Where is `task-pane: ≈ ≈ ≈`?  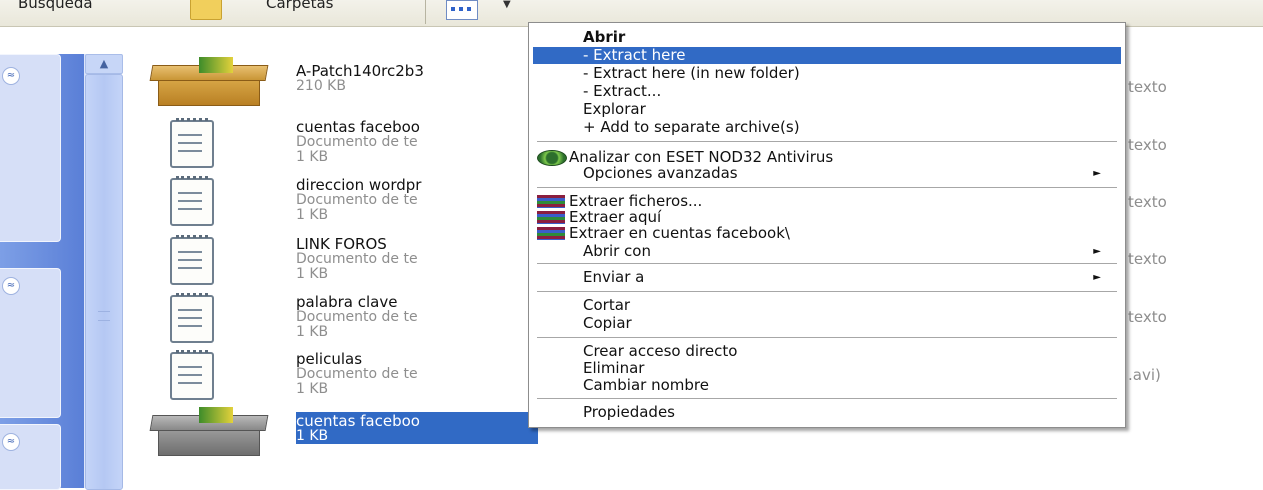 task-pane: ≈ ≈ ≈ is located at coordinates (42, 272).